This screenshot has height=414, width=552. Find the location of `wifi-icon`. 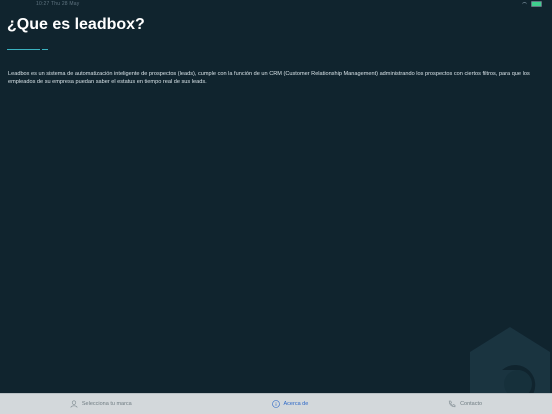

wifi-icon is located at coordinates (524, 4).